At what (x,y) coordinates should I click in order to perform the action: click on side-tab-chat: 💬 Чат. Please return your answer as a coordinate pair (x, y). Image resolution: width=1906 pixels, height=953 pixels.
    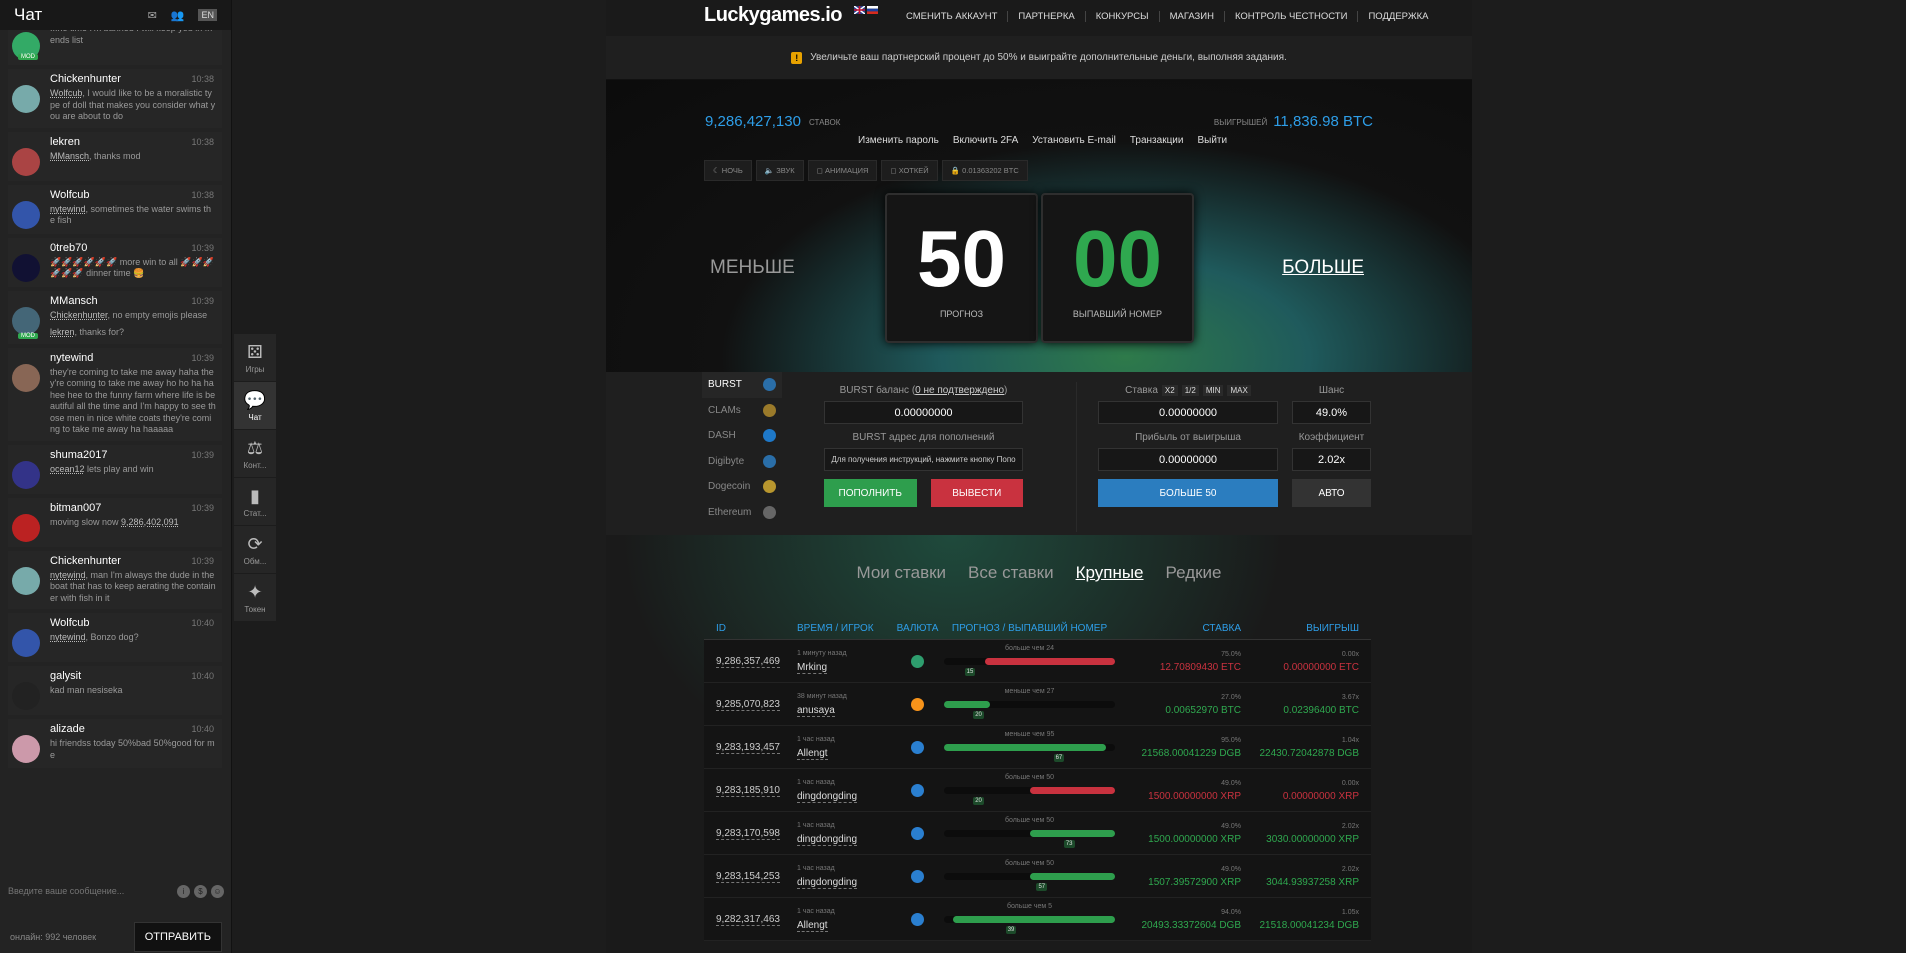
    Looking at the image, I should click on (255, 406).